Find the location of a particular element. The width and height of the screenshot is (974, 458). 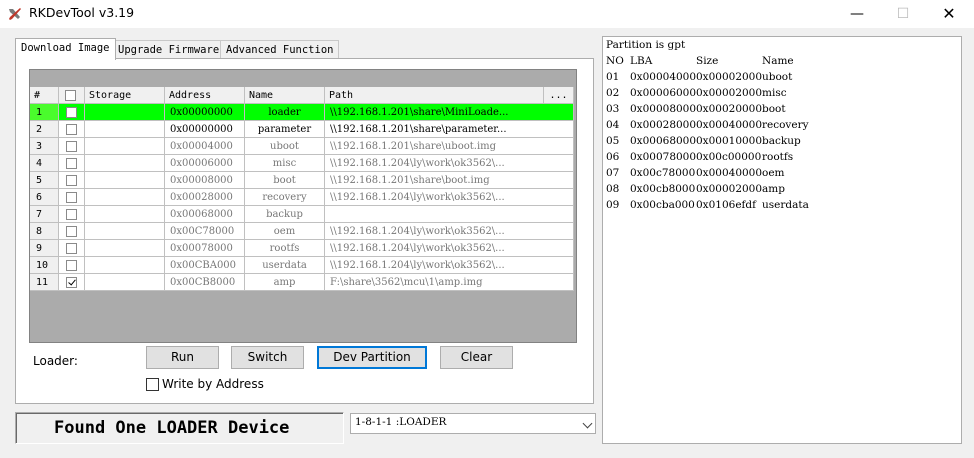

path-cell: F:\share\3562\mcu\1\amp.img is located at coordinates (449, 282).